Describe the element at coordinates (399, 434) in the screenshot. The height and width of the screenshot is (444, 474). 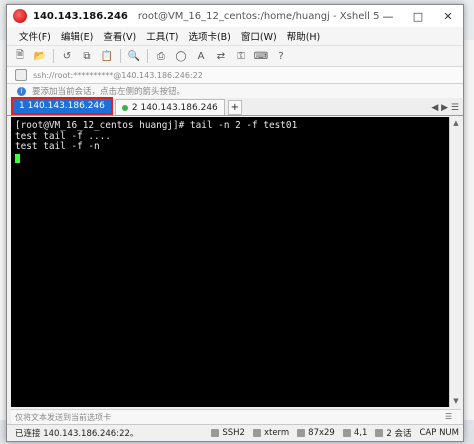
I see `sessions-label: 2 会话` at that location.